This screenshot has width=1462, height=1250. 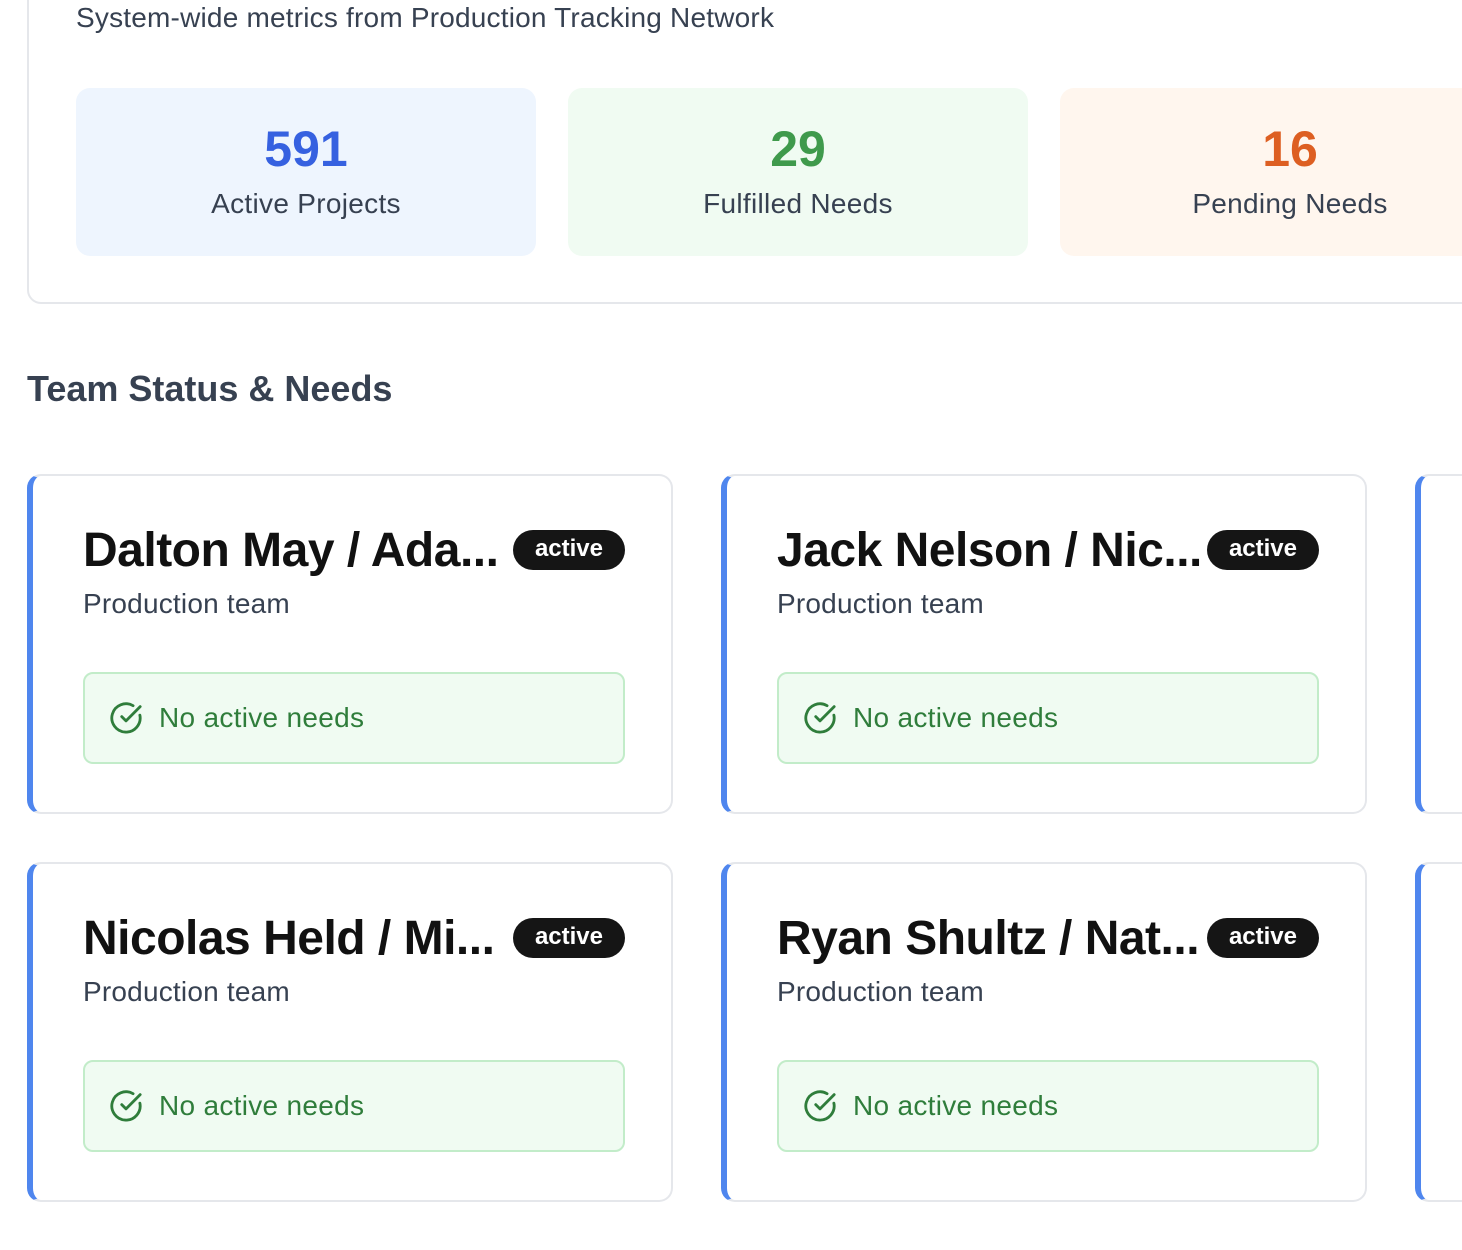 I want to click on stat-card-active-projects: 591 Active Projects, so click(x=306, y=172).